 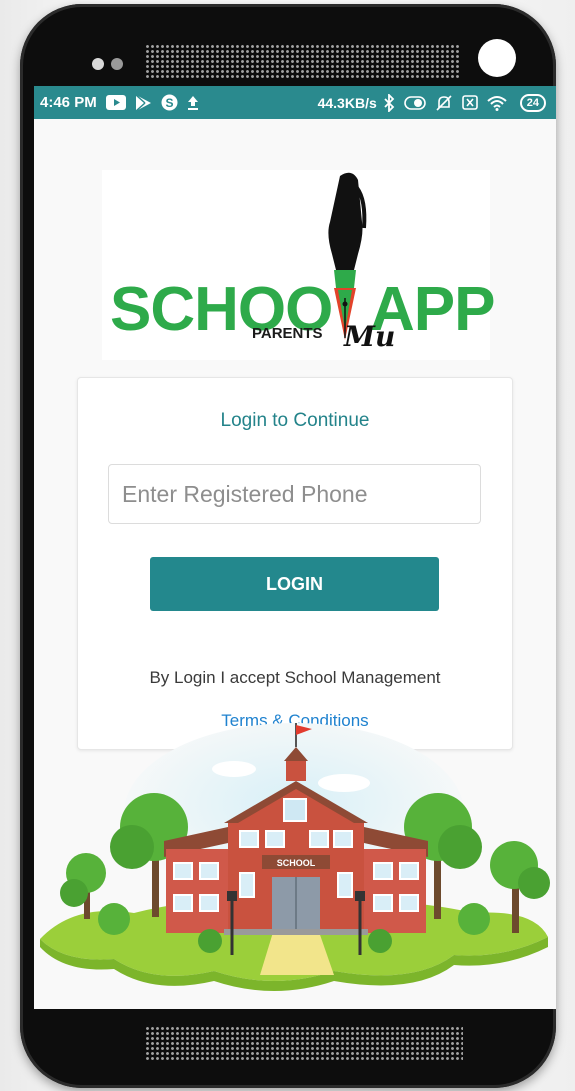 What do you see at coordinates (431, 102) in the screenshot?
I see `status-right: 44.3KB/s 24` at bounding box center [431, 102].